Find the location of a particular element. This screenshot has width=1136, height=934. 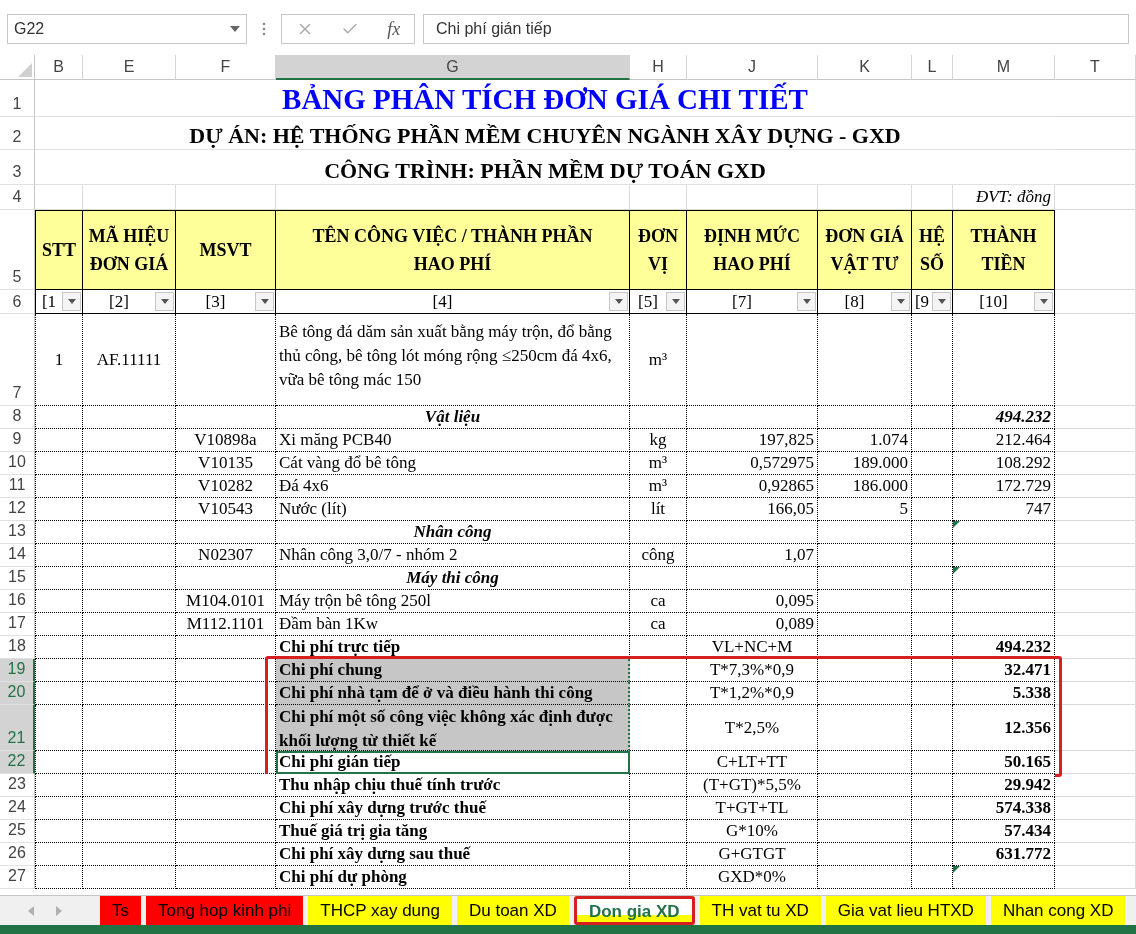

row-header: 9 is located at coordinates (17, 440).